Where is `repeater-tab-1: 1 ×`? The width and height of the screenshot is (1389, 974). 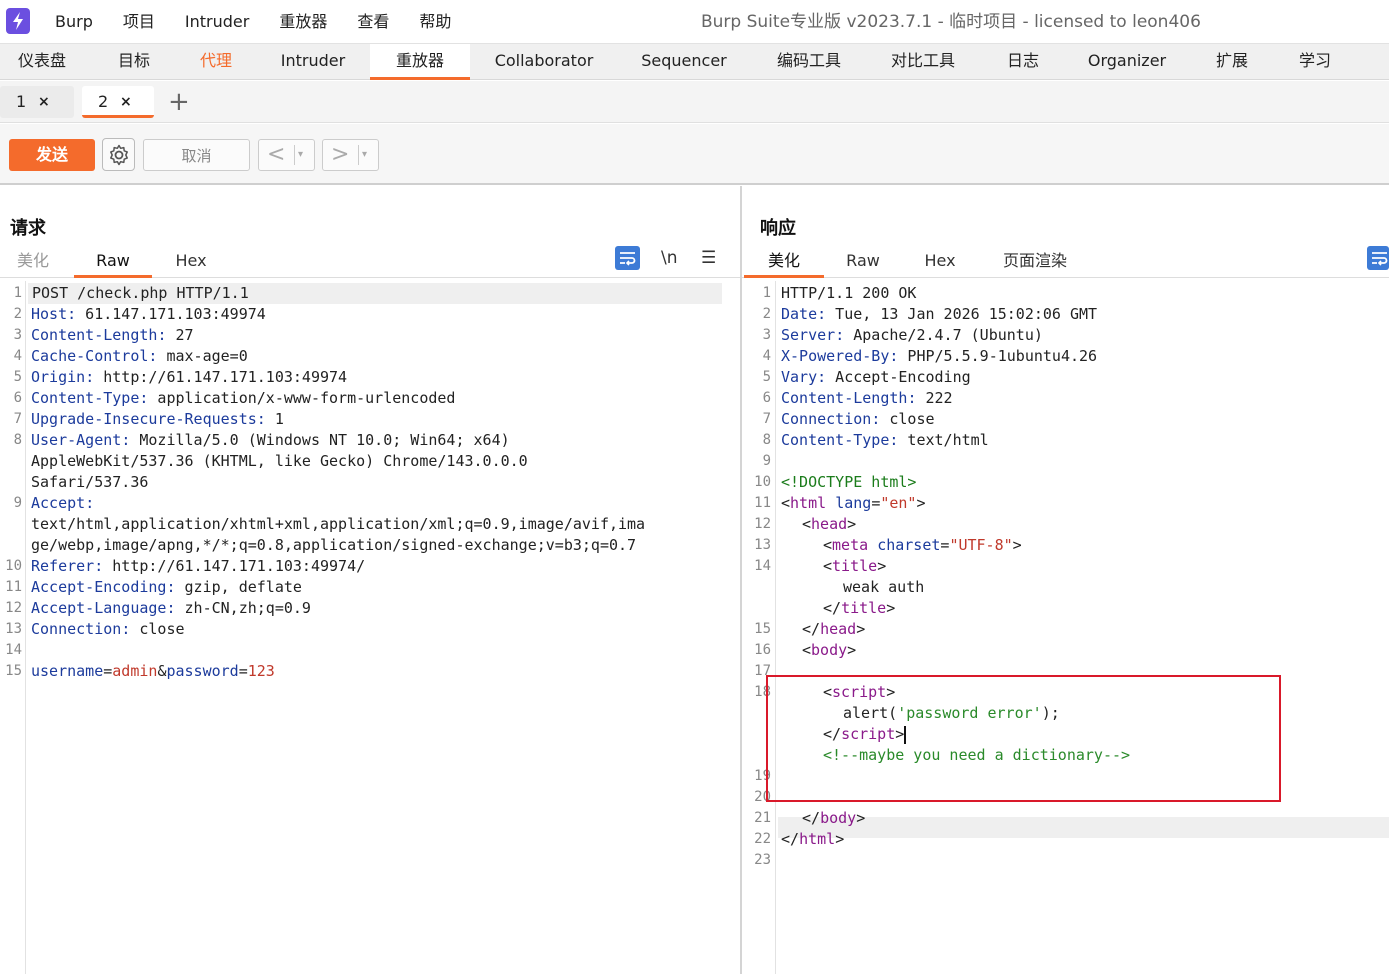 repeater-tab-1: 1 × is located at coordinates (37, 102).